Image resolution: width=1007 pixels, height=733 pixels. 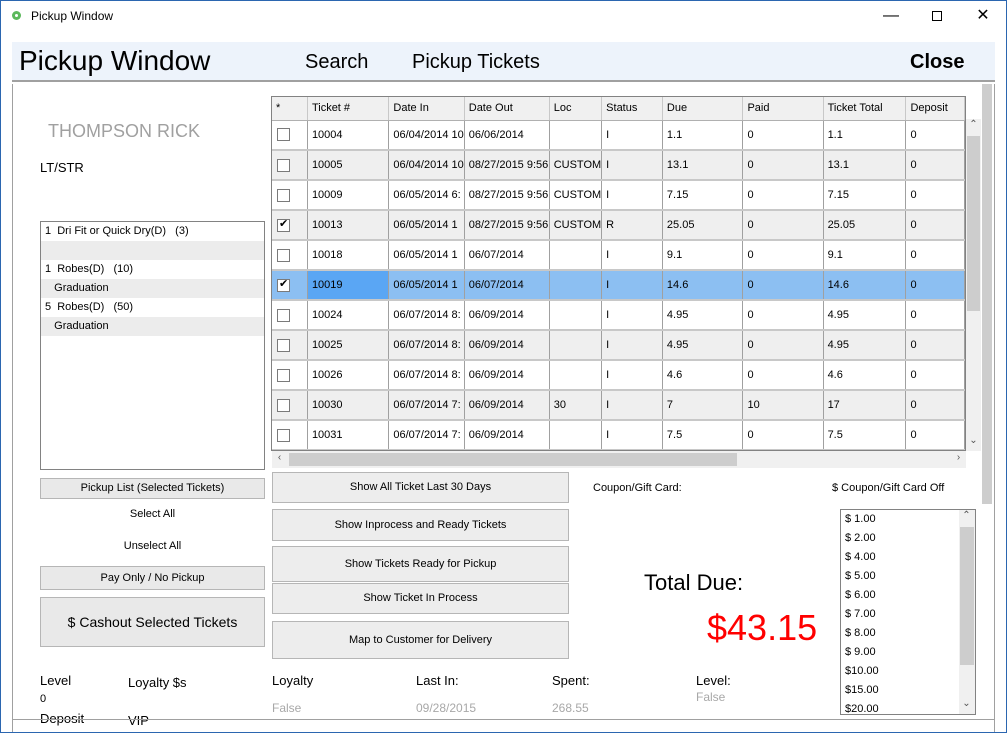 I want to click on ticket-row: 10018 06/05/2014 1 06/07/2014 I 9.1 0 9.1 0, so click(x=618, y=255).